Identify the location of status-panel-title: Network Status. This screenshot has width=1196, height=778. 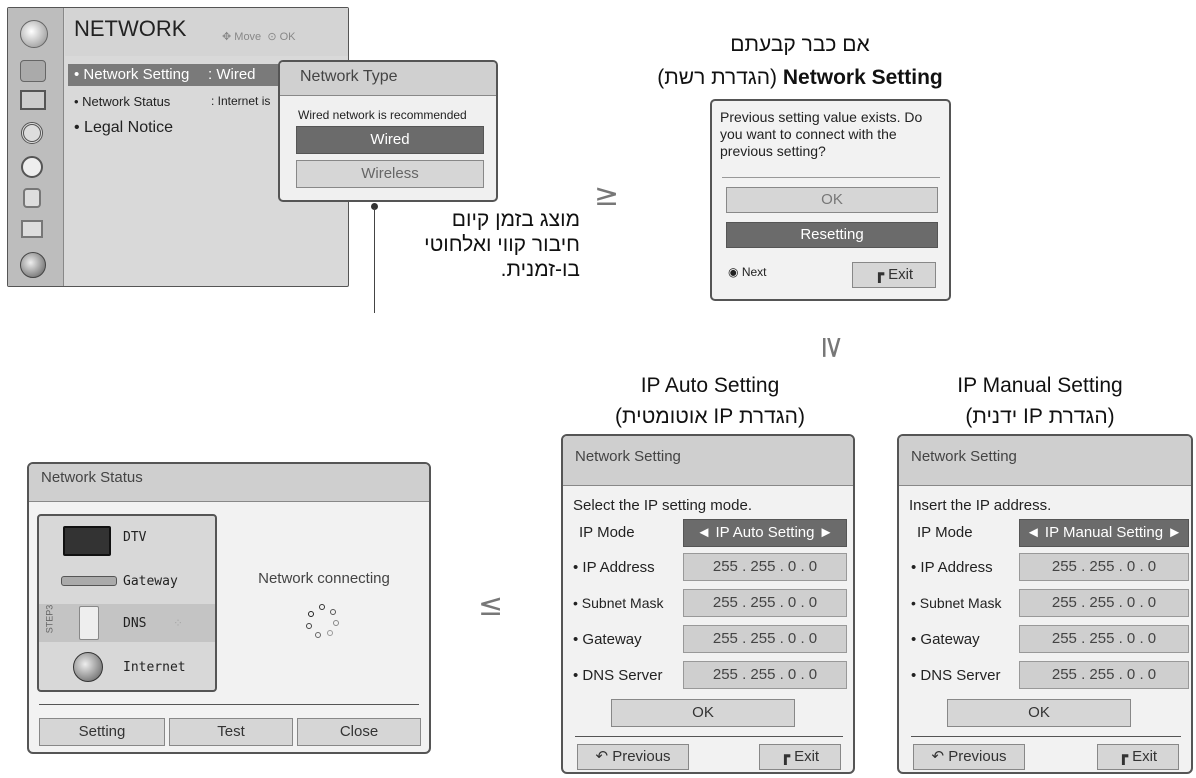
(229, 483).